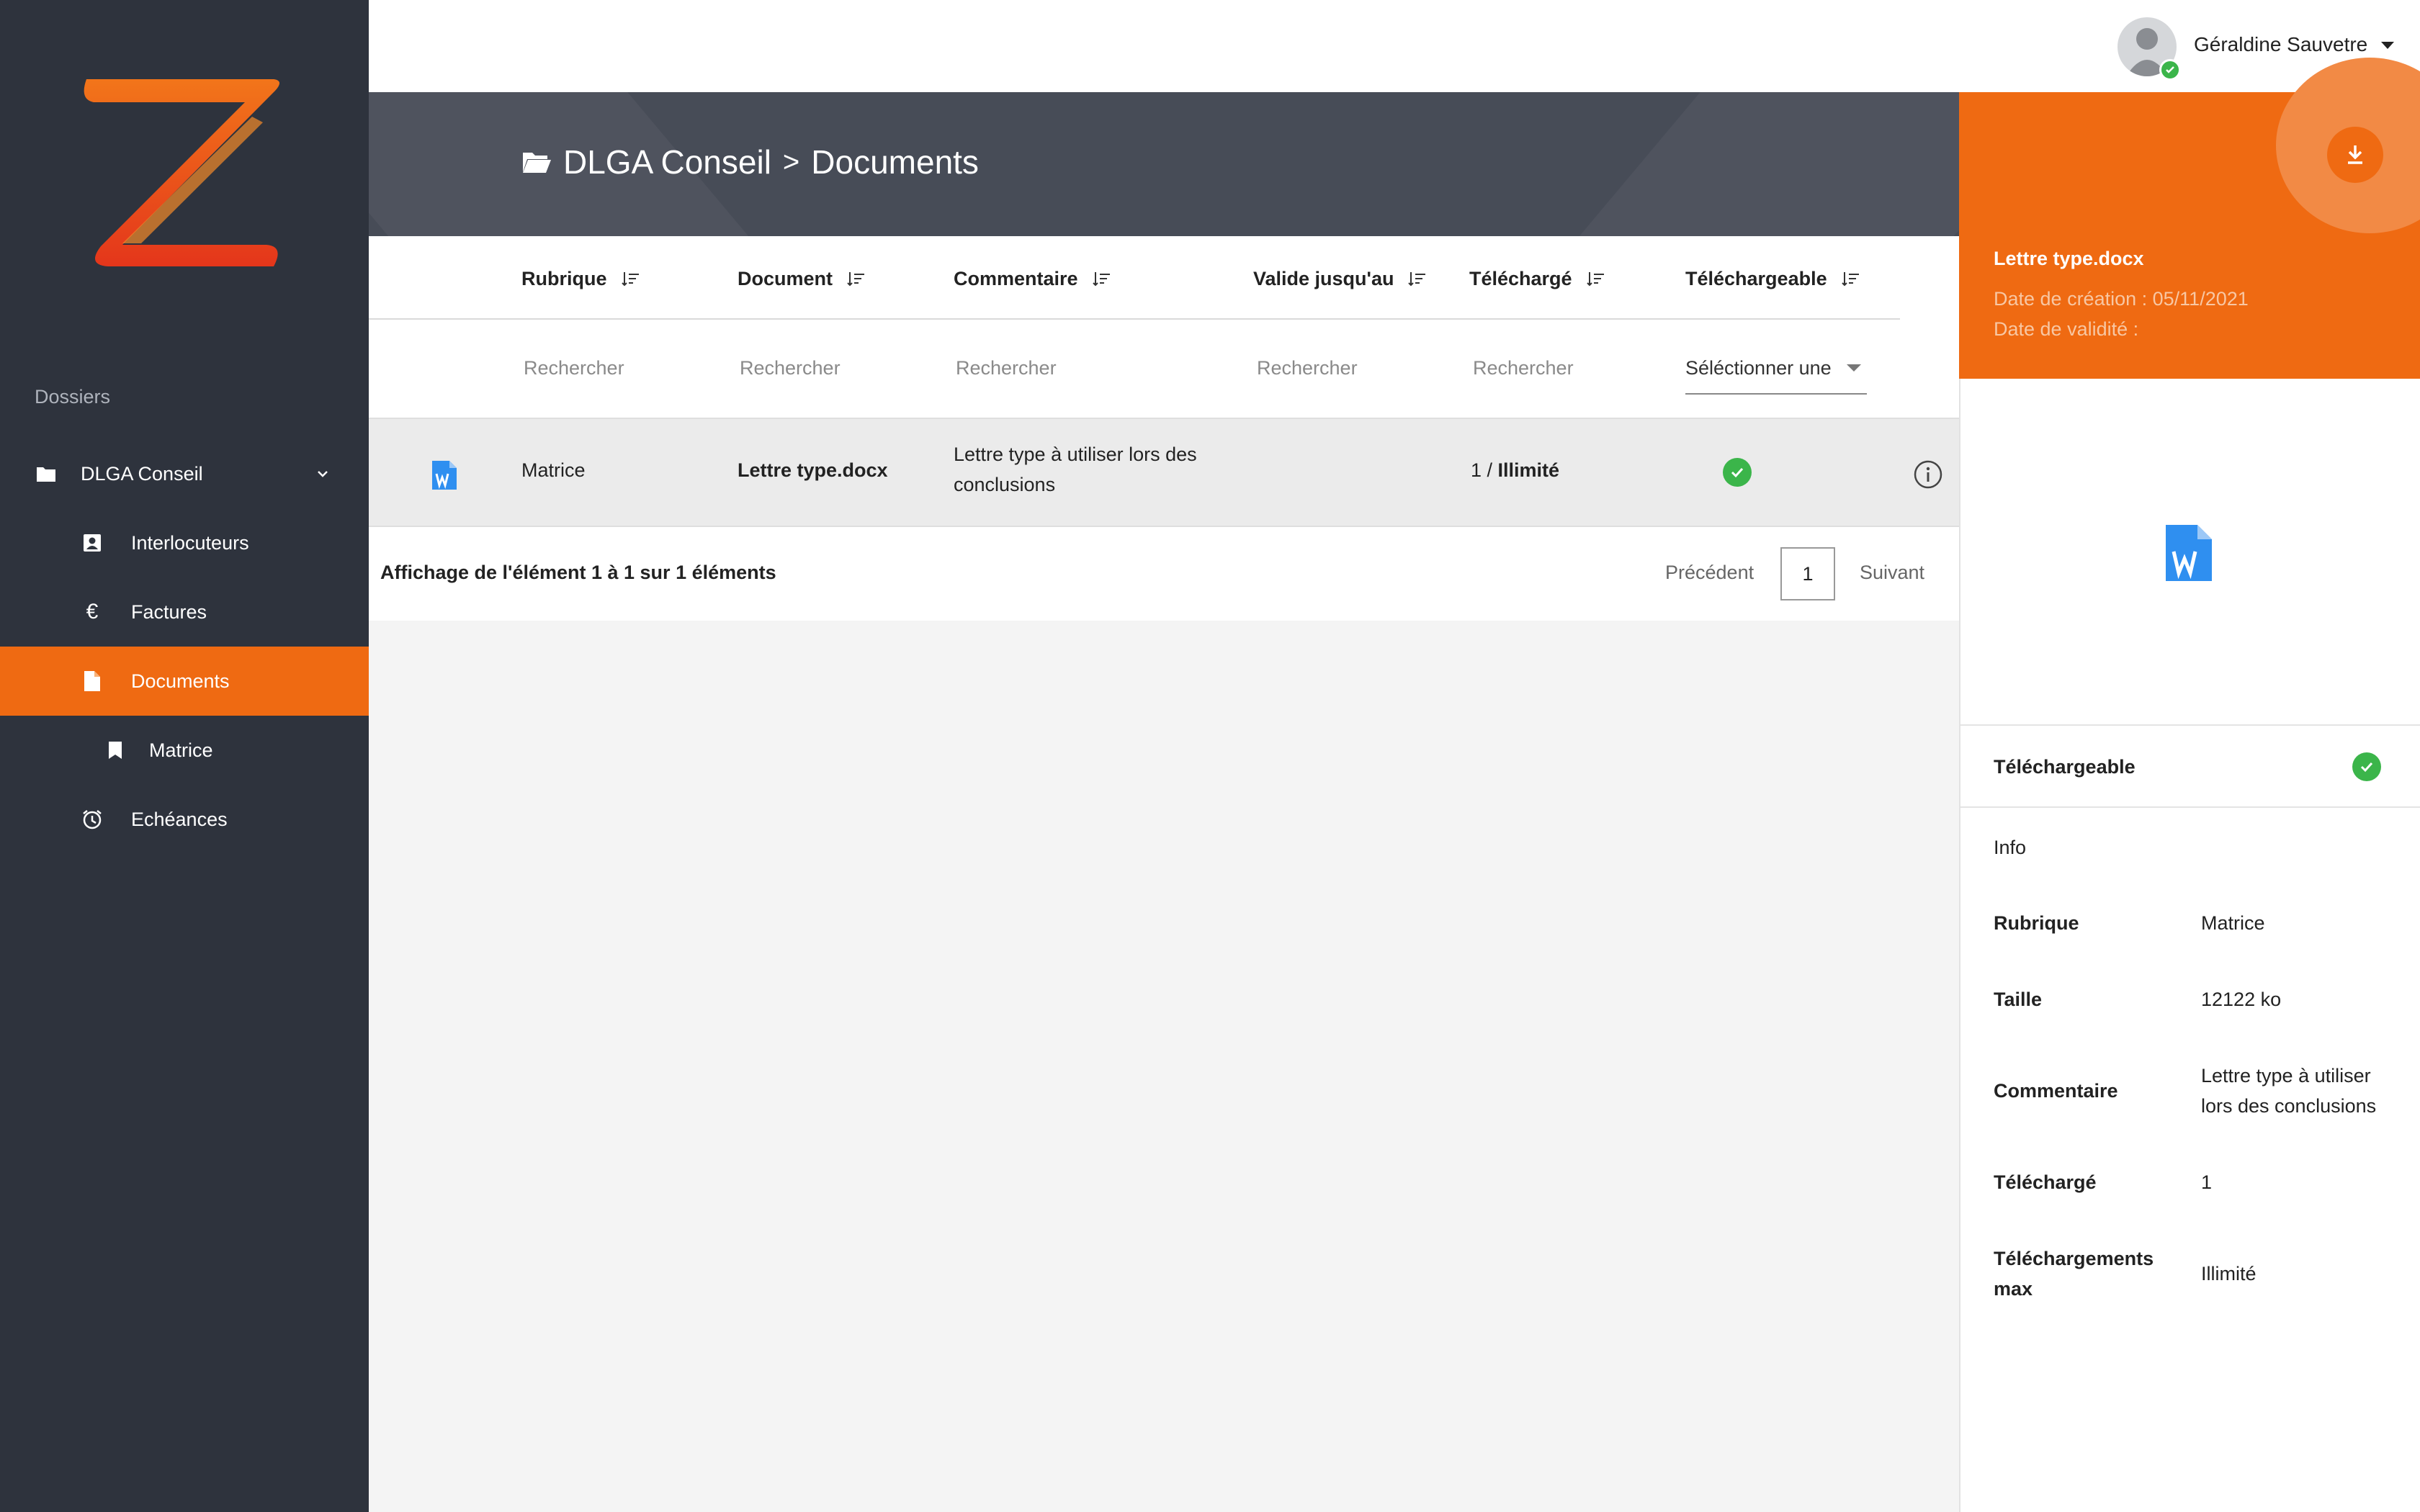  Describe the element at coordinates (2069, 258) in the screenshot. I see `panel-file-name: Lettre type.docx` at that location.